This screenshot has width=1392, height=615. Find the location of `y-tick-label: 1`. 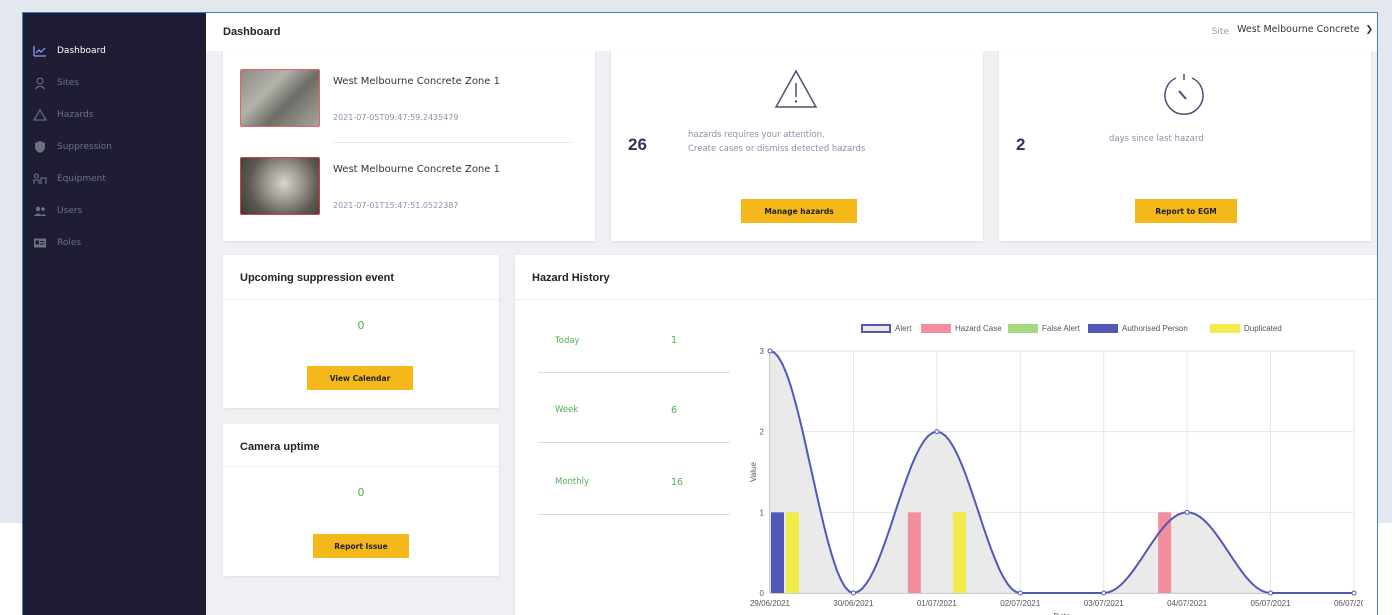

y-tick-label: 1 is located at coordinates (762, 512).